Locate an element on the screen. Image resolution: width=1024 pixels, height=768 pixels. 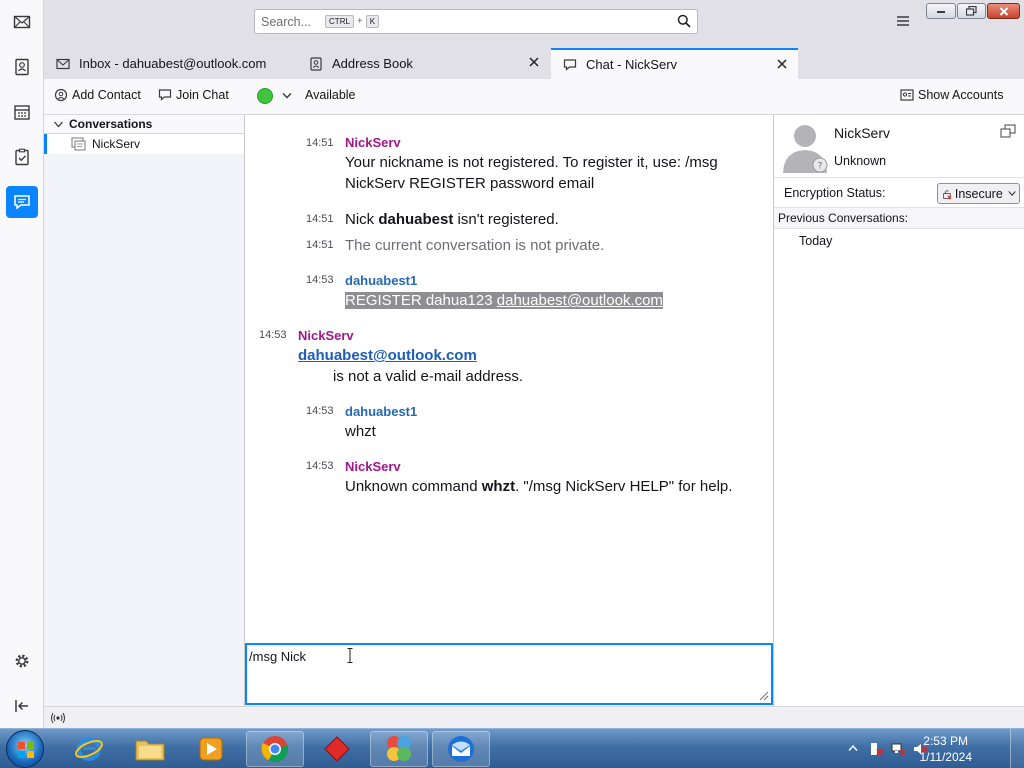
message-text-bold: whzt is located at coordinates (498, 486).